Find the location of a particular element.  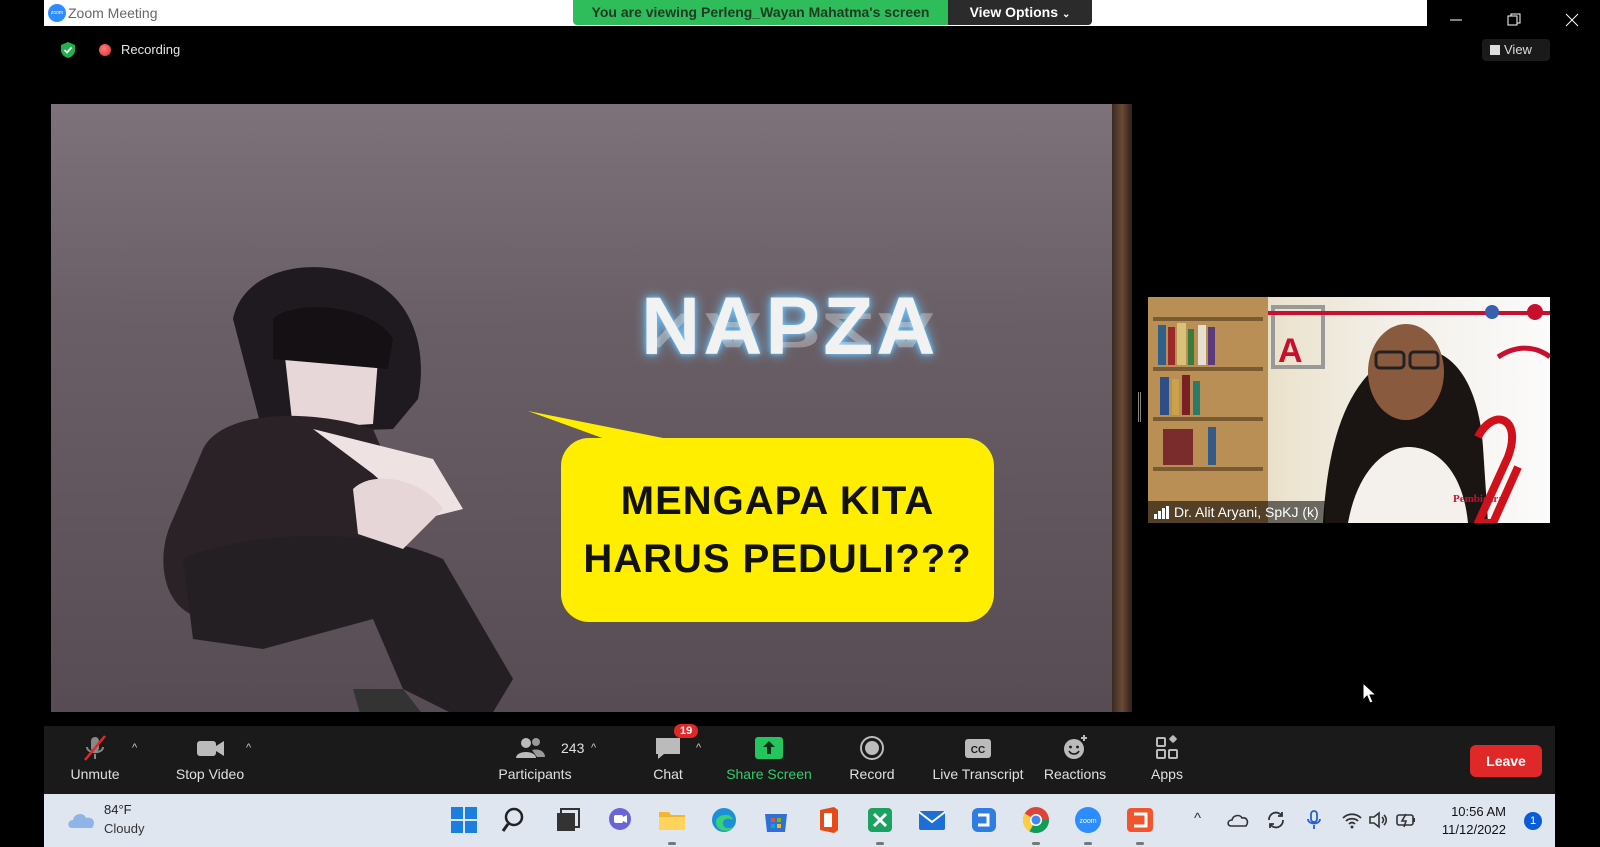

office-icon is located at coordinates (828, 820).